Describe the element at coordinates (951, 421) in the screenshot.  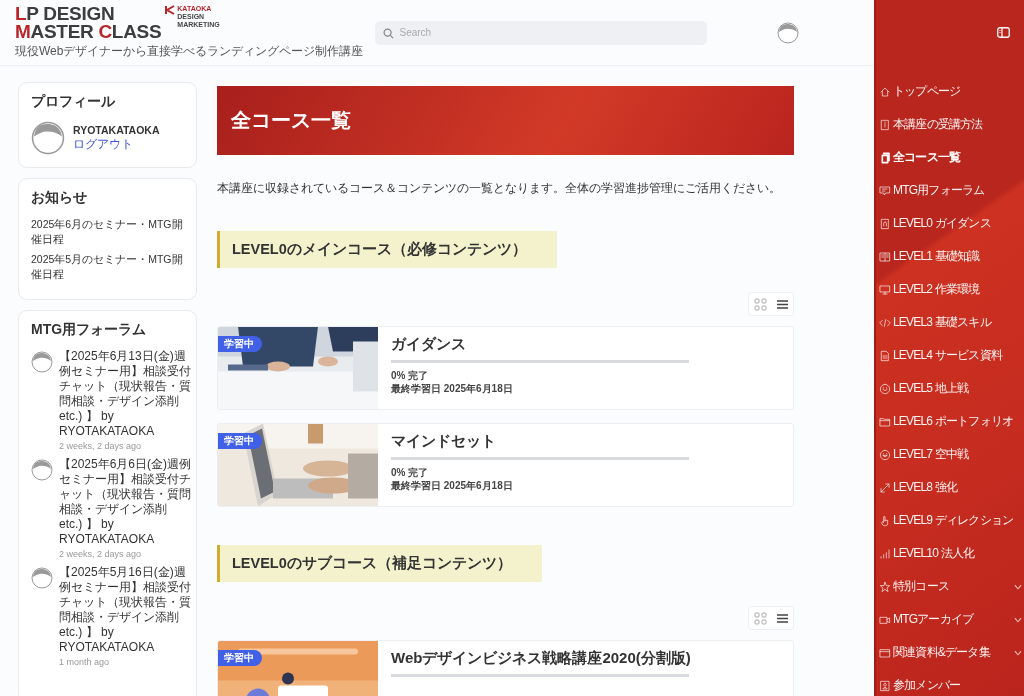
I see `nav-item: LEVEL6 ポートフォリオ` at that location.